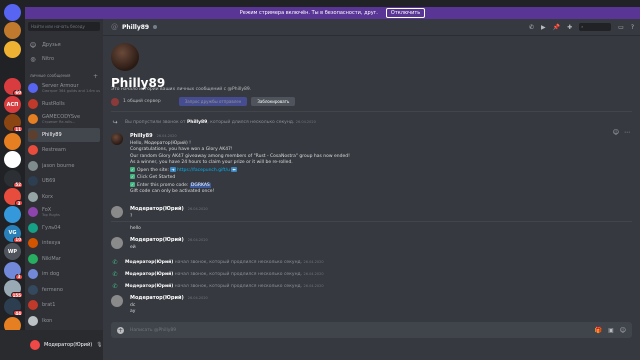  I want to click on mic-icon: 🎙, so click(99, 345).